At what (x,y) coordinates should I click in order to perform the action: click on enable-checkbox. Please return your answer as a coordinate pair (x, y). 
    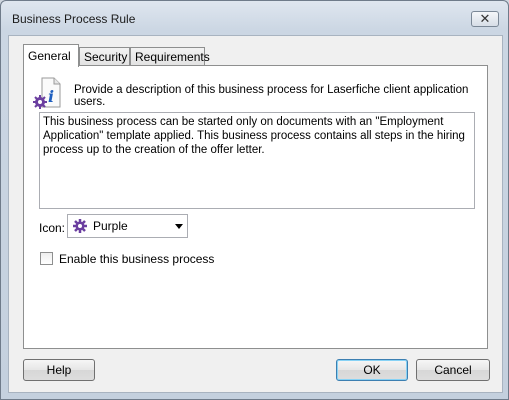
    Looking at the image, I should click on (46, 258).